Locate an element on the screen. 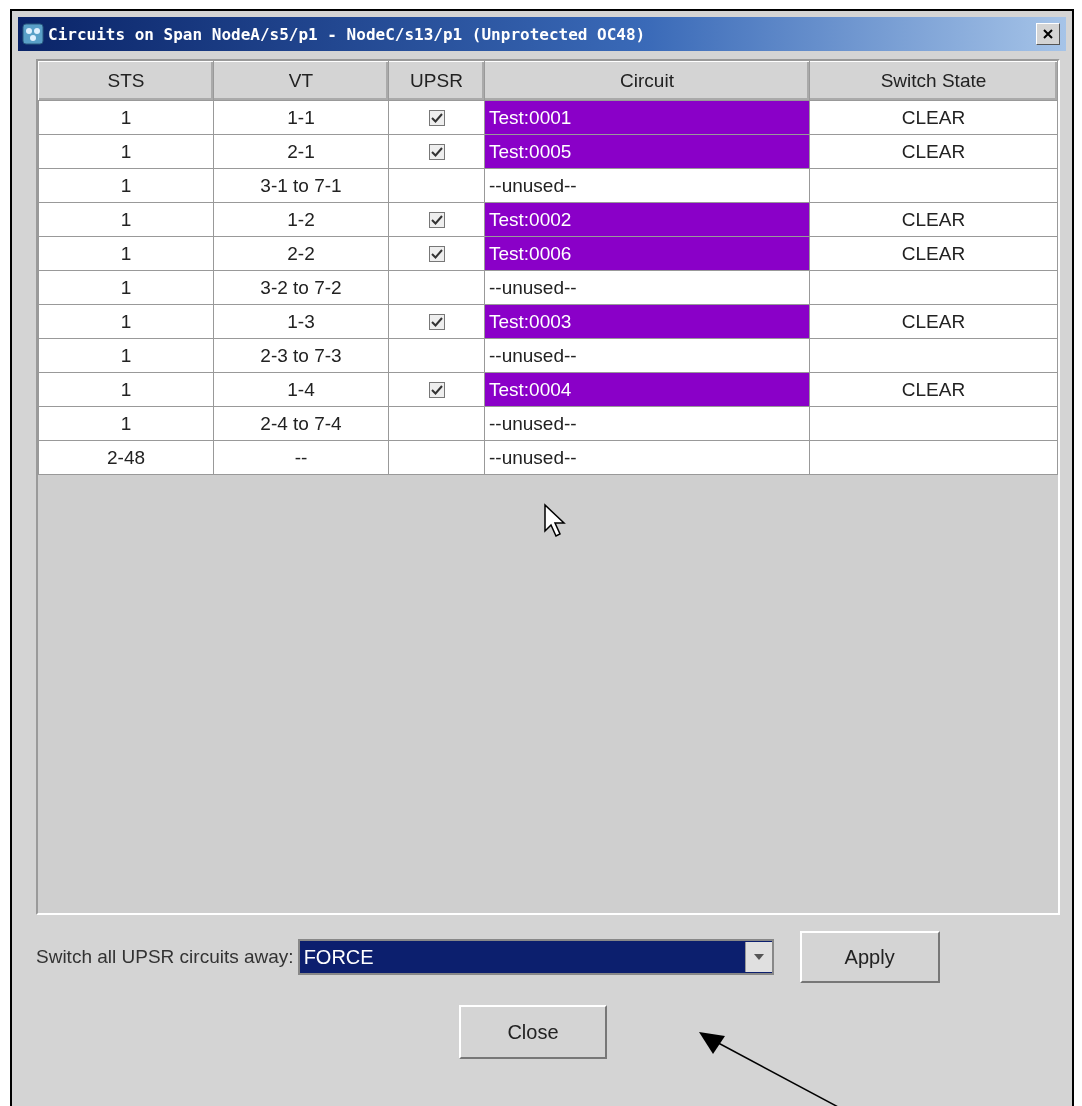 The width and height of the screenshot is (1082, 1106). table-cell: Test:0002 is located at coordinates (647, 219).